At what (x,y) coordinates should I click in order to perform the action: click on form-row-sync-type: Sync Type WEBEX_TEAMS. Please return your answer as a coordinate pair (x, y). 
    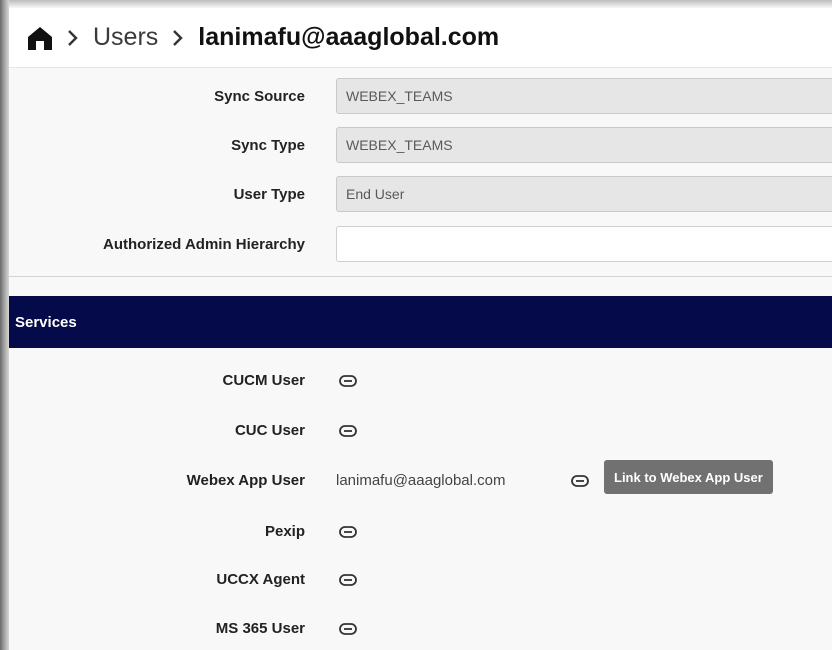
    Looking at the image, I should click on (420, 145).